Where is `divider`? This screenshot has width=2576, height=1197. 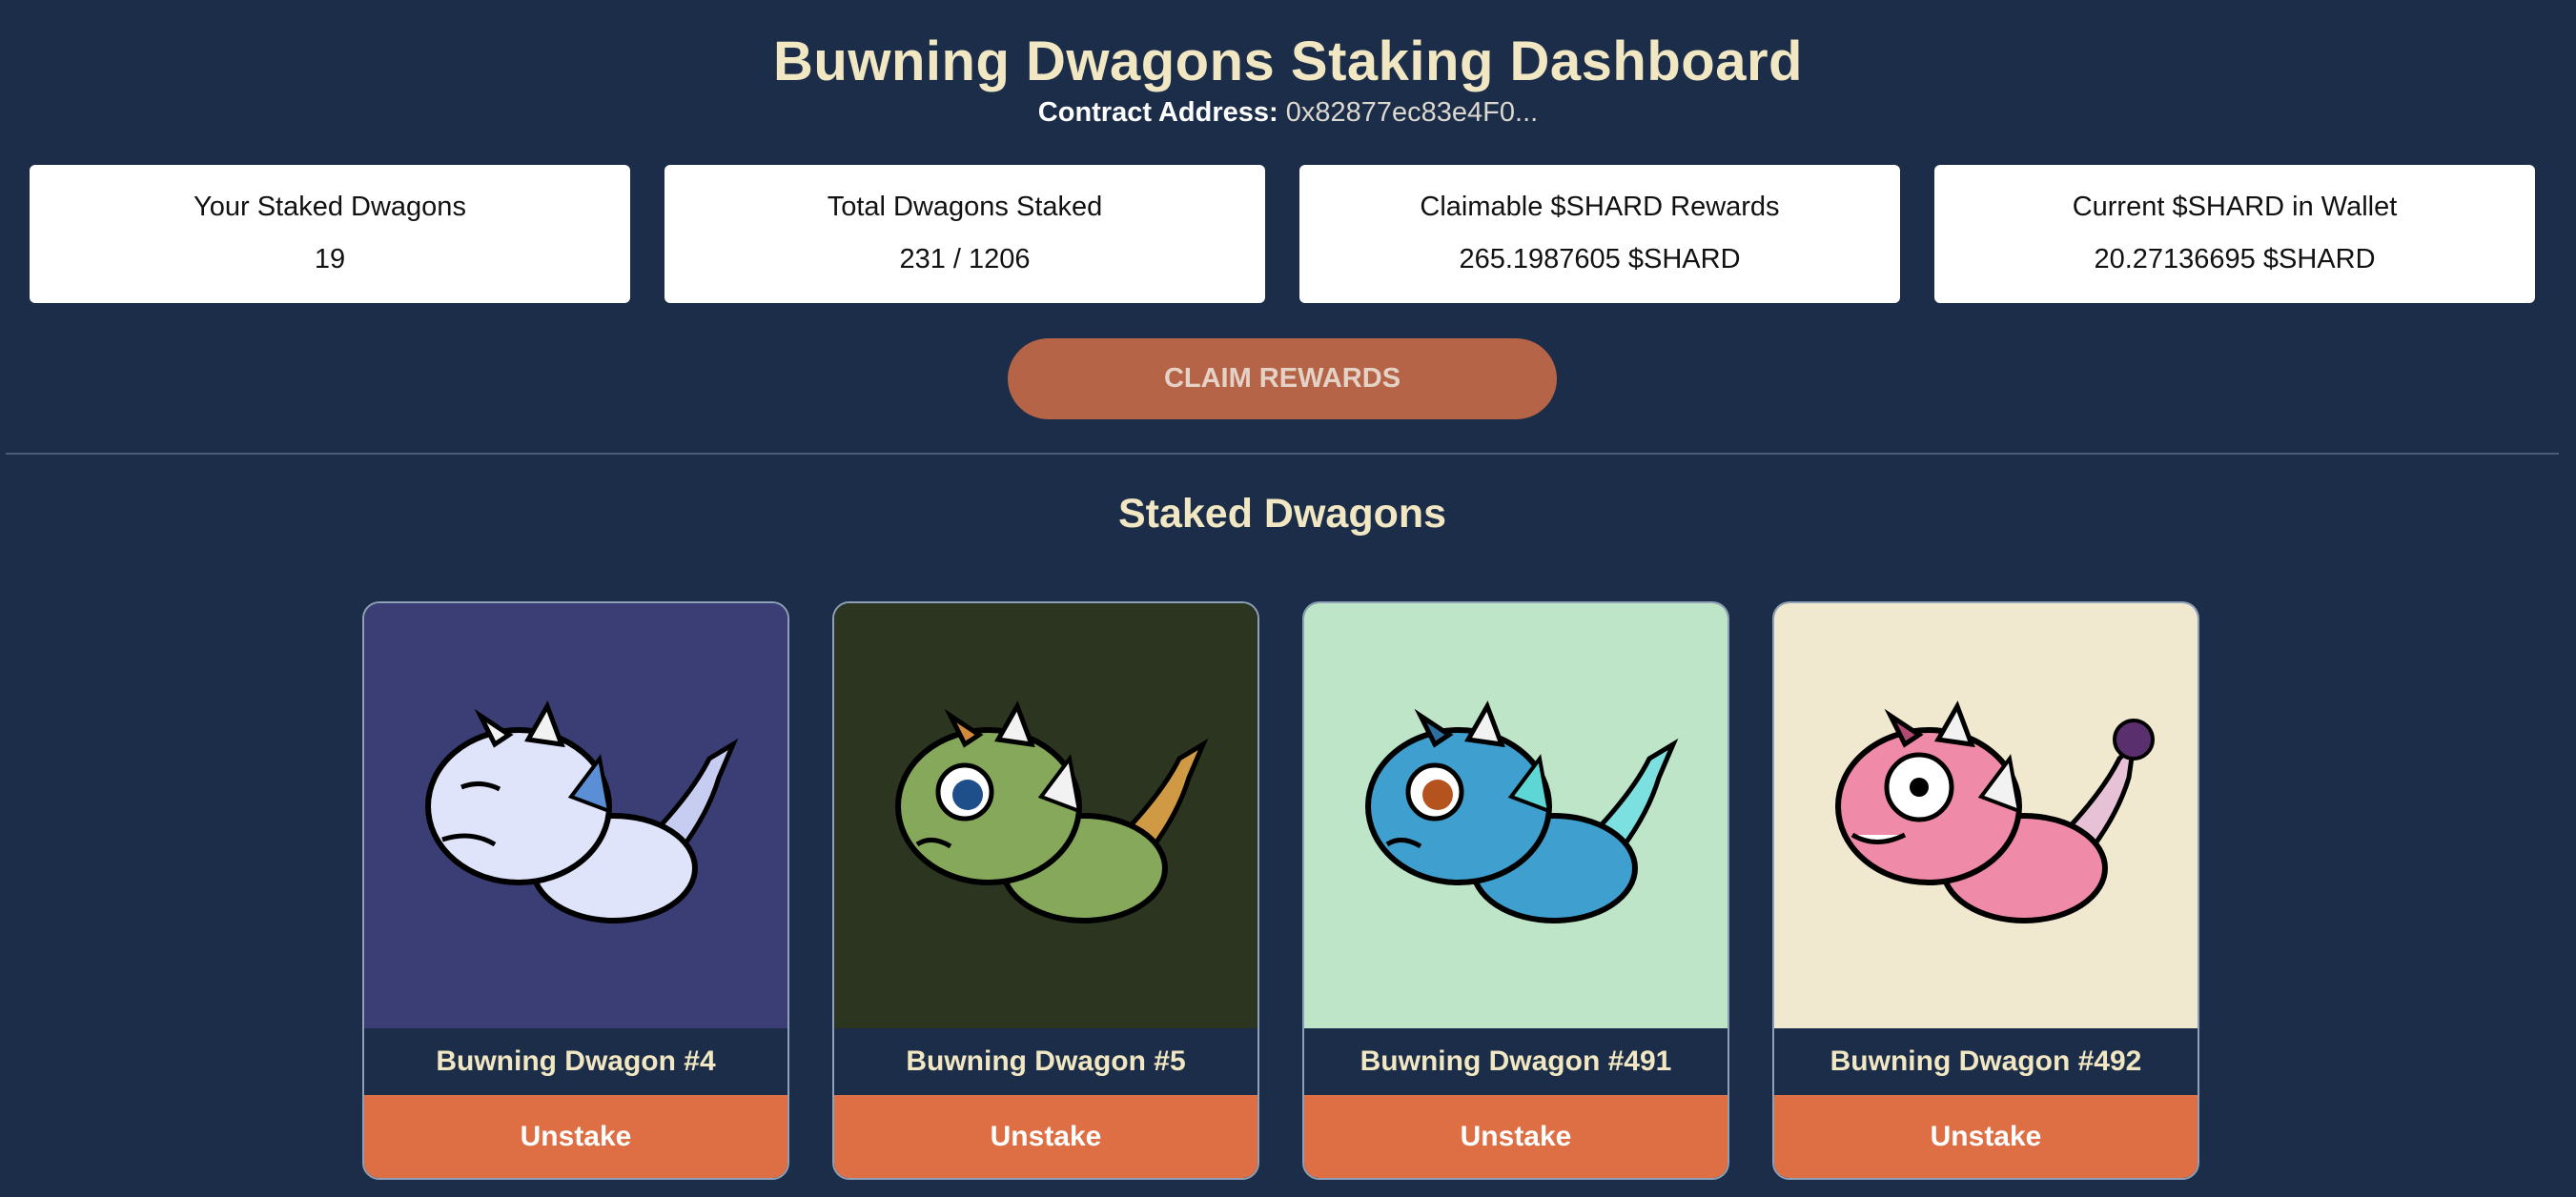 divider is located at coordinates (1282, 454).